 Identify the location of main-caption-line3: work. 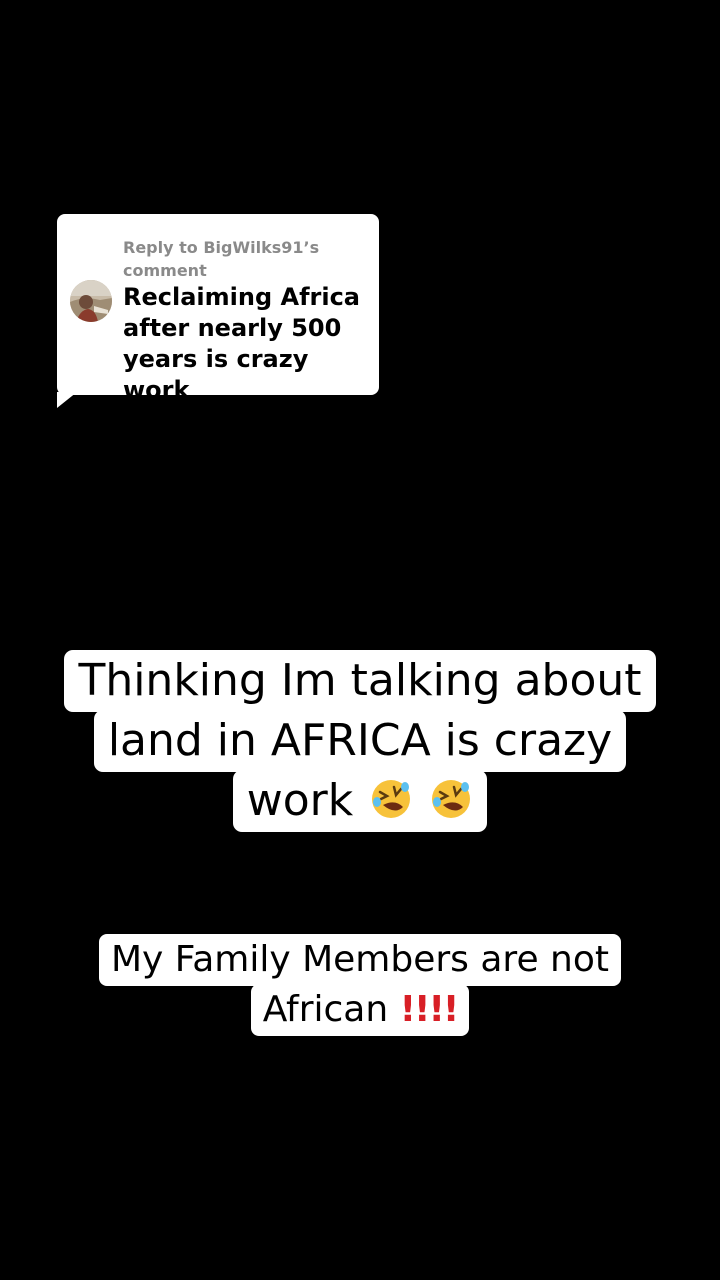
(360, 801).